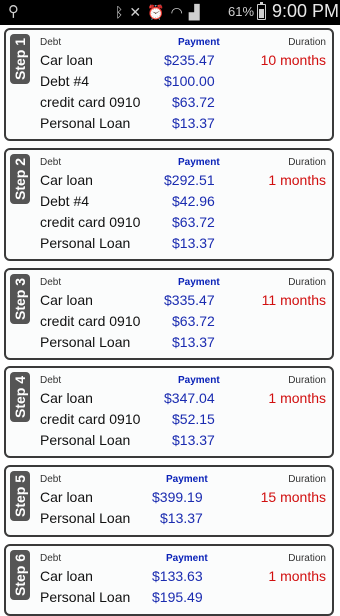 The image size is (340, 616). Describe the element at coordinates (189, 60) in the screenshot. I see `payment-amount: $235.47` at that location.